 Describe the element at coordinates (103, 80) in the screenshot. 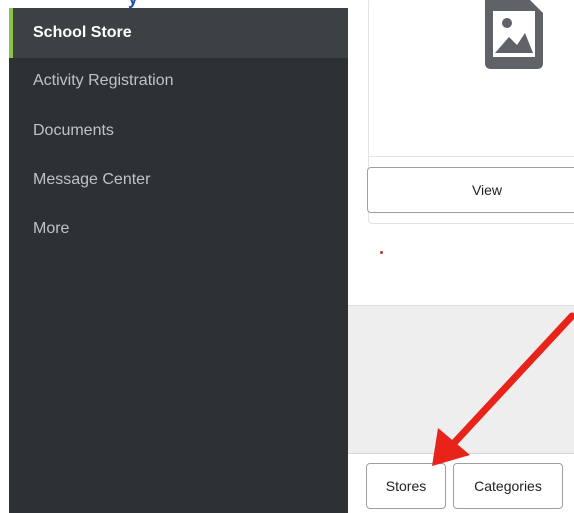

I see `sidebar-item-label: Activity Registration` at that location.